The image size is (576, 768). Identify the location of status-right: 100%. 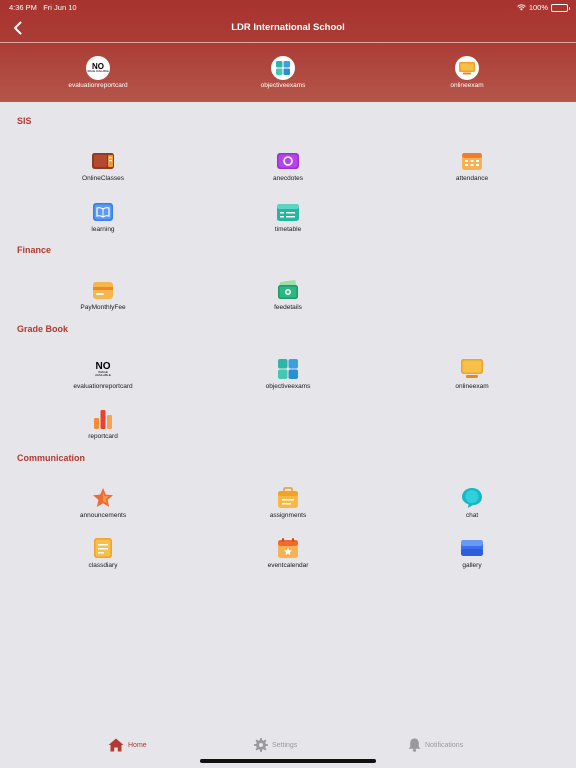
(543, 7).